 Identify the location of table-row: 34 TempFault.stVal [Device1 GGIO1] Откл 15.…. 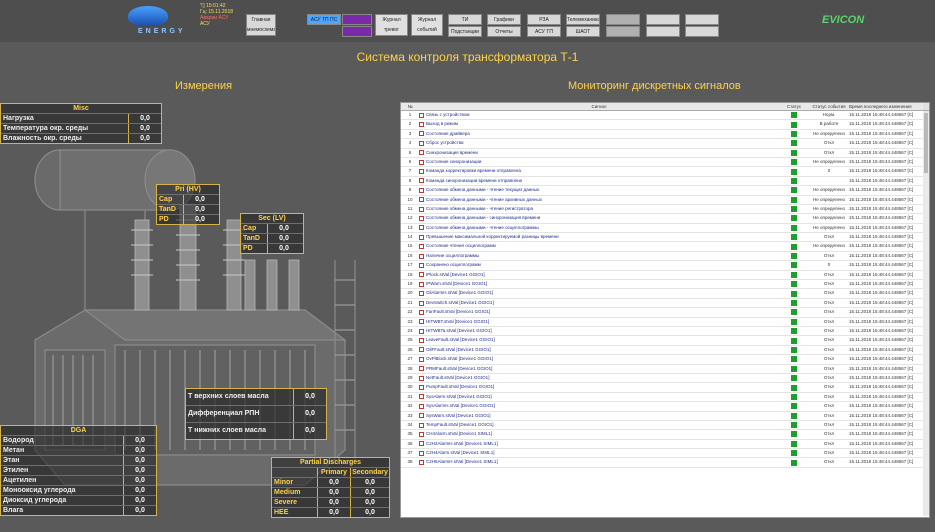
(665, 425).